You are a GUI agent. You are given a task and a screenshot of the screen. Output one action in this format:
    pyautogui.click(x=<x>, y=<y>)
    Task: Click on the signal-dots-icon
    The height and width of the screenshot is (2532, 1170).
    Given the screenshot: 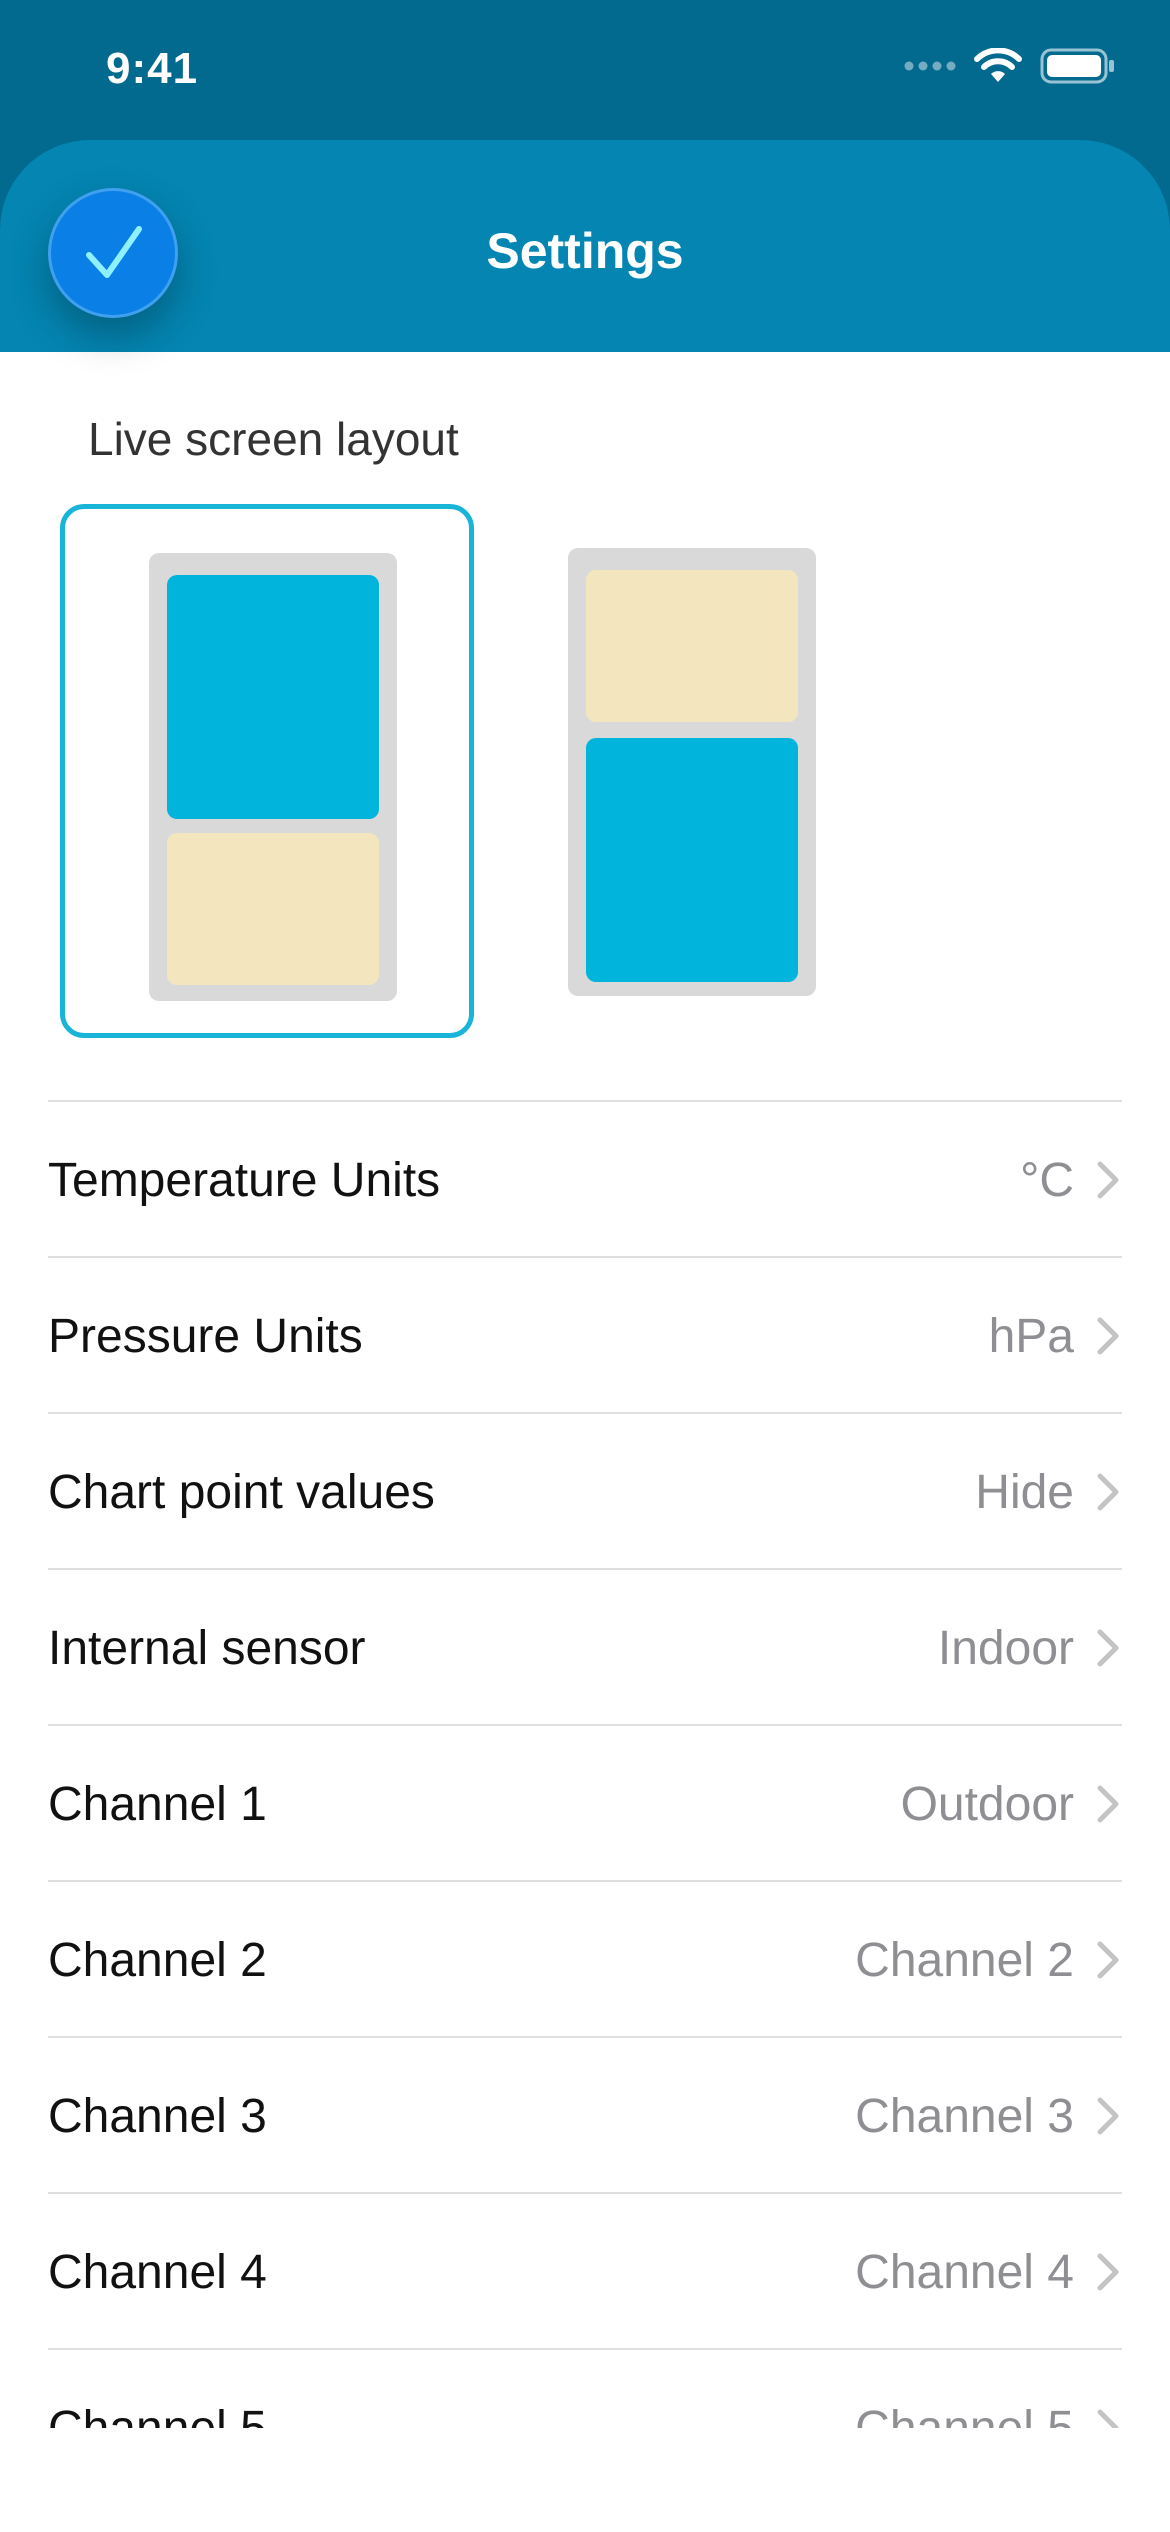 What is the action you would take?
    pyautogui.click(x=930, y=66)
    